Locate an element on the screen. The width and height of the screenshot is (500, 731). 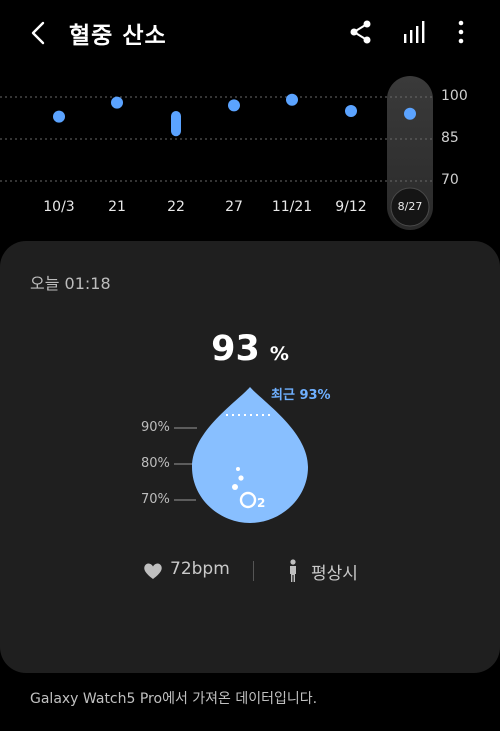
y-tick-label: 100 is located at coordinates (454, 96).